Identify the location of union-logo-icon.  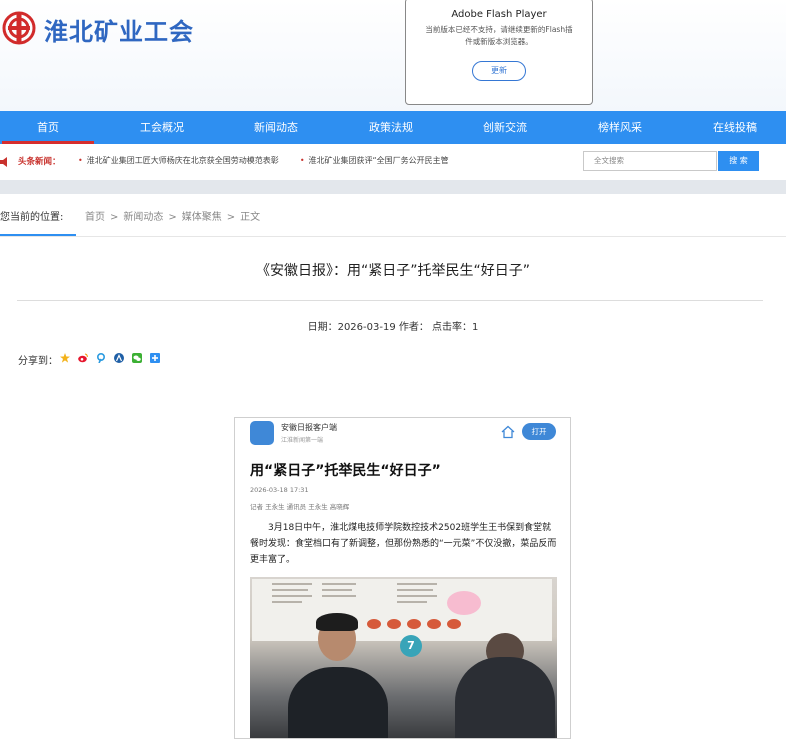
(19, 28).